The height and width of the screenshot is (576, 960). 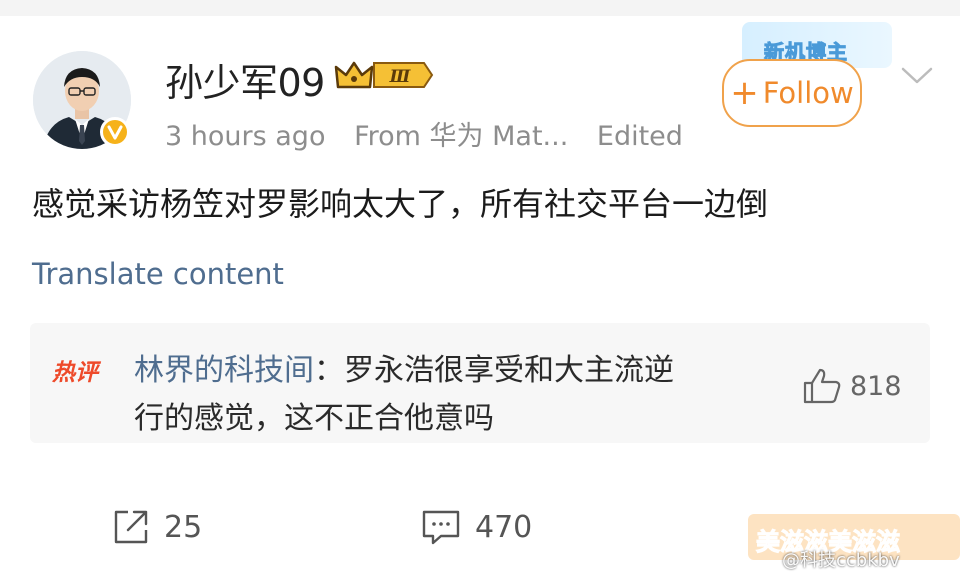 I want to click on post-meta: 3 hours ago From 华为 Mat... Edited, so click(x=424, y=133).